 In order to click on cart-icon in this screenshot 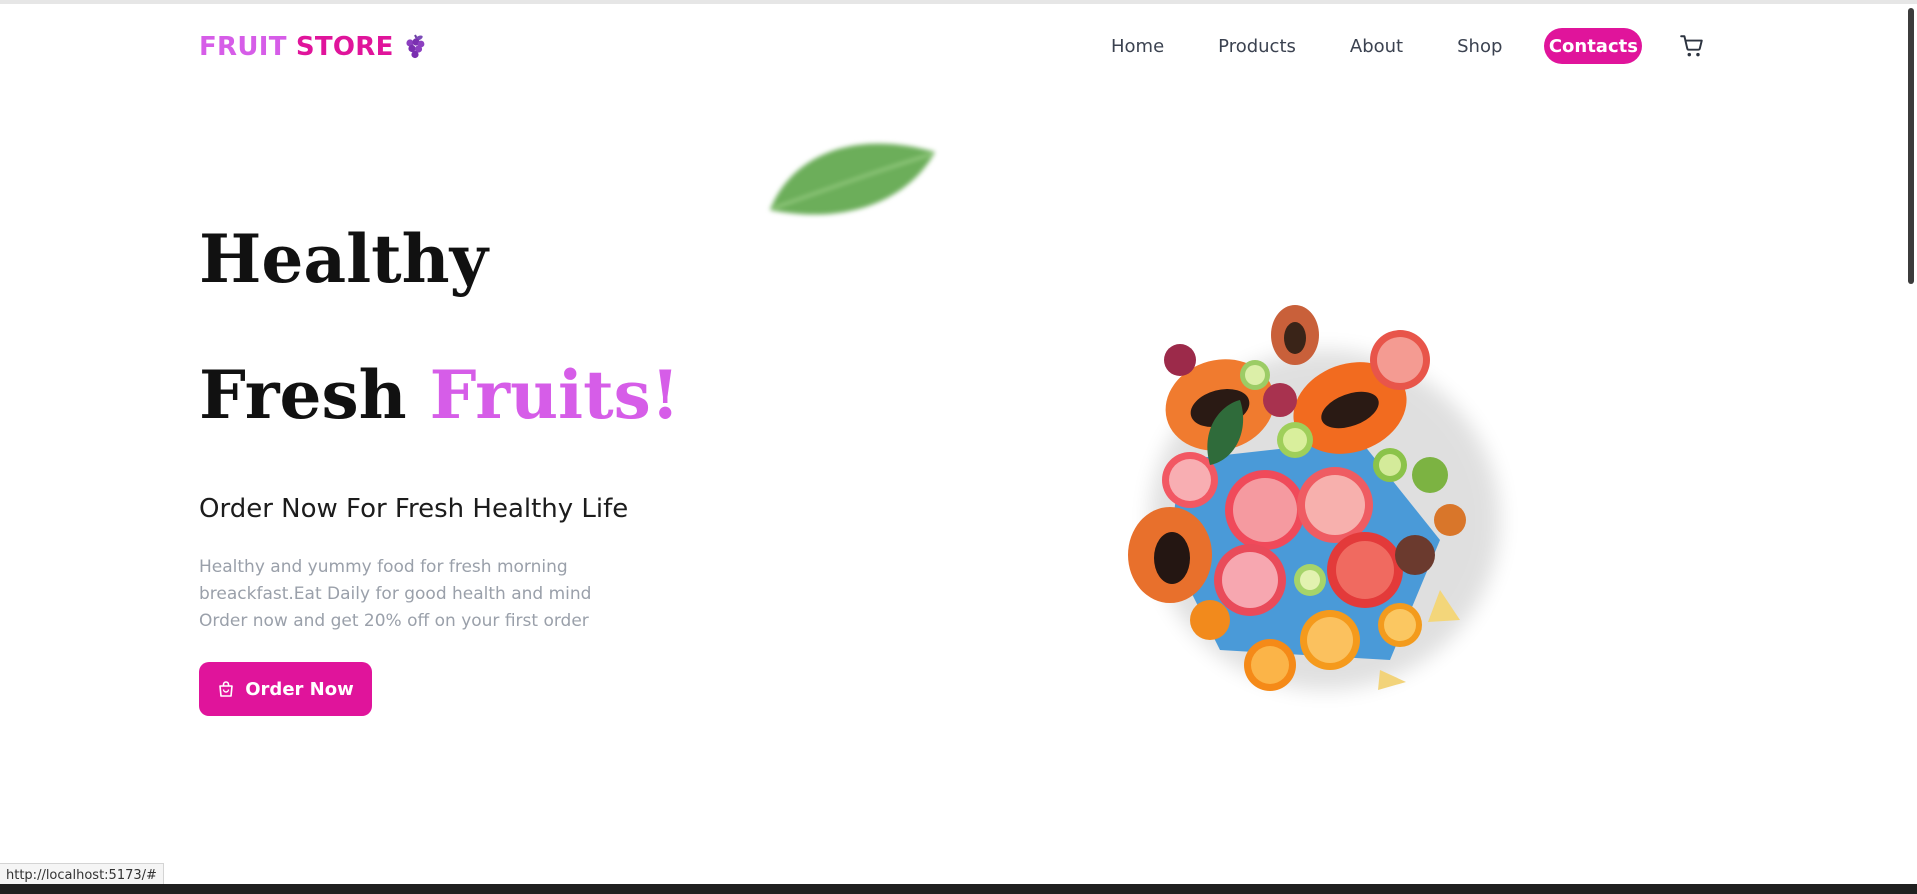, I will do `click(1692, 46)`.